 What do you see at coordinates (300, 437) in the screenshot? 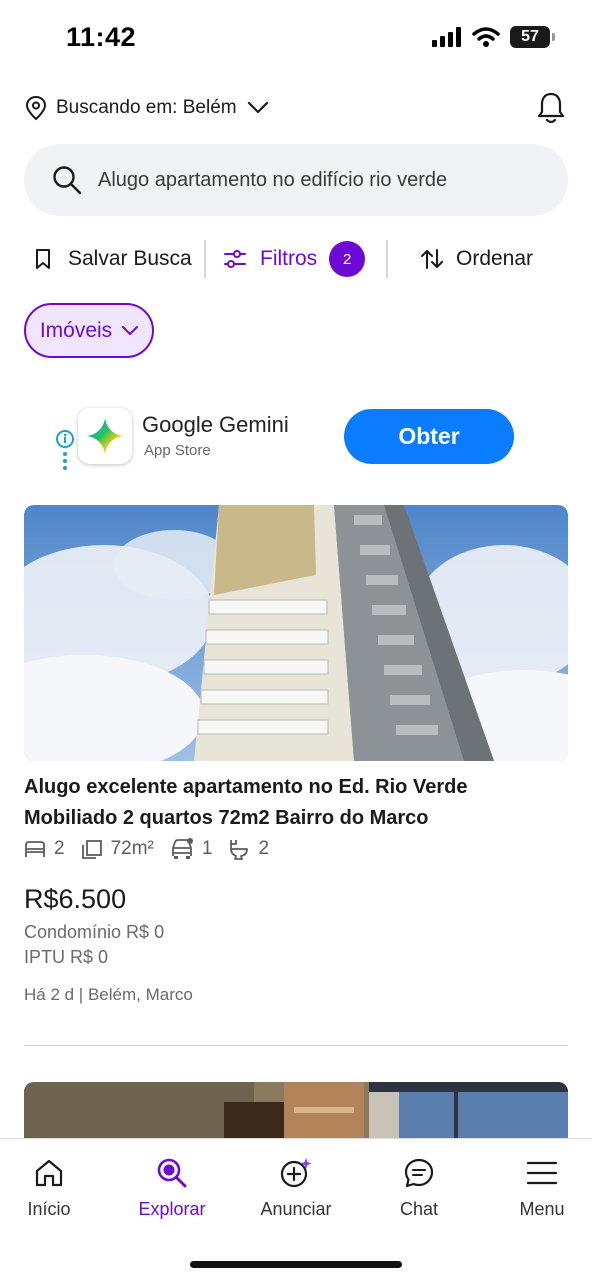
I see `ad-banner: Google Gemini App Store Obter` at bounding box center [300, 437].